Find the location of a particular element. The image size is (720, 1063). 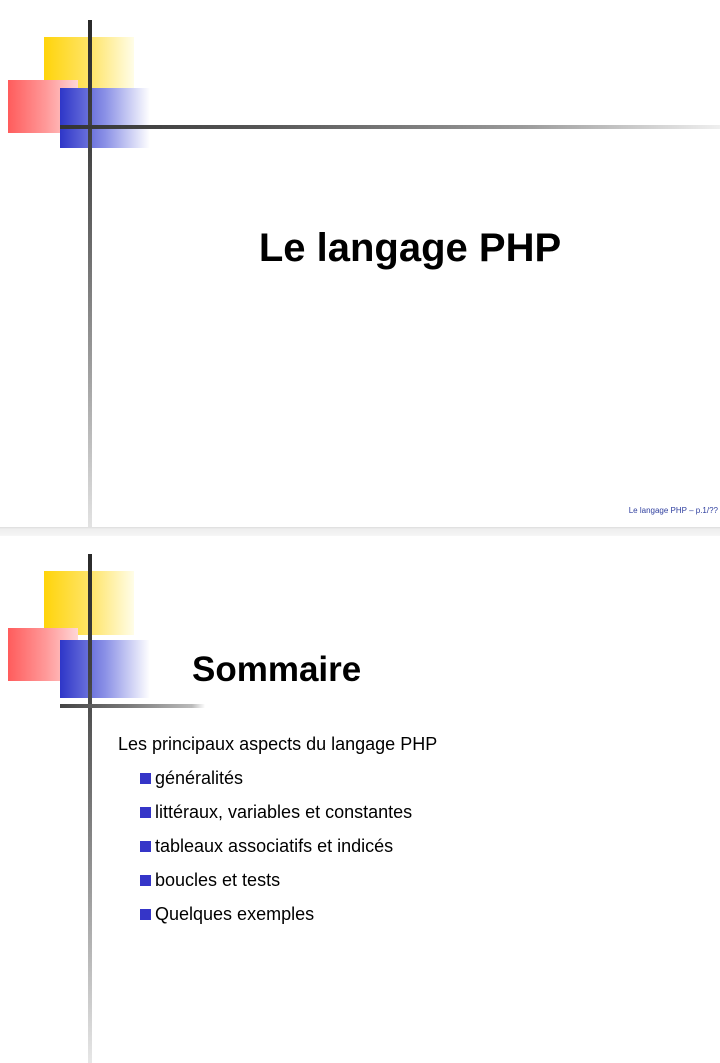

list-item: boucles et tests is located at coordinates (276, 887).